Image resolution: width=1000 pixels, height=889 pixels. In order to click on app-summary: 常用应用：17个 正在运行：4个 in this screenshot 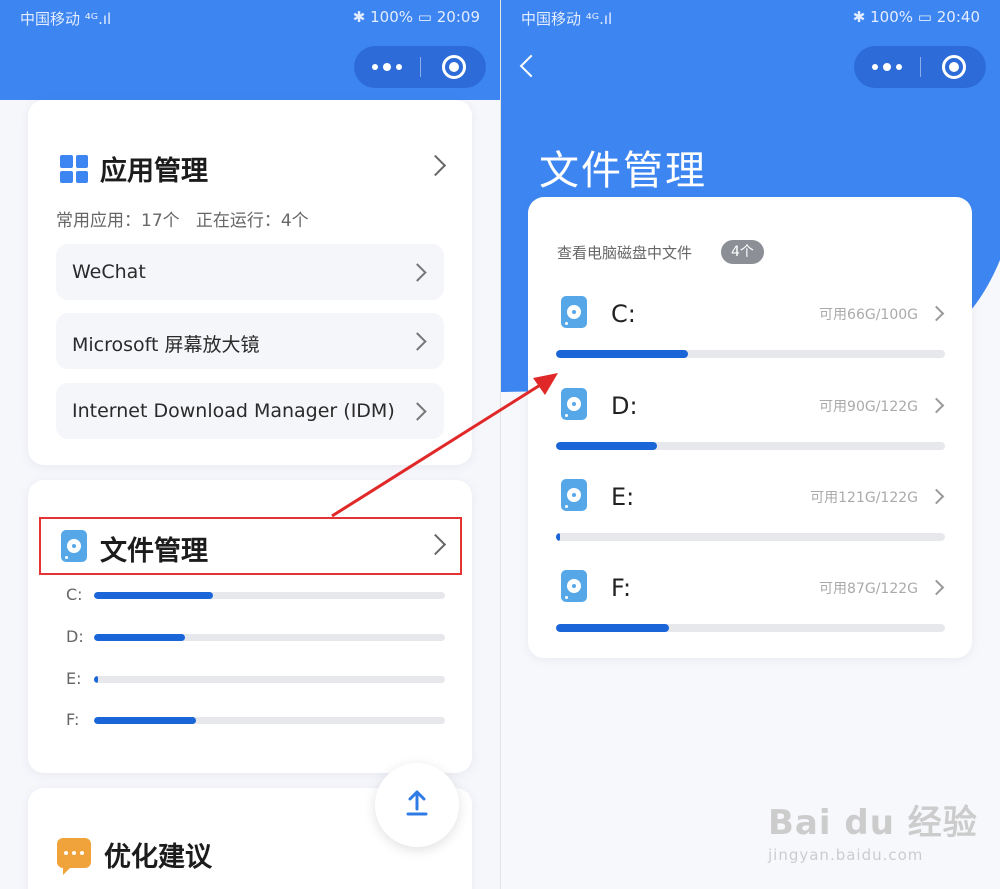, I will do `click(182, 221)`.